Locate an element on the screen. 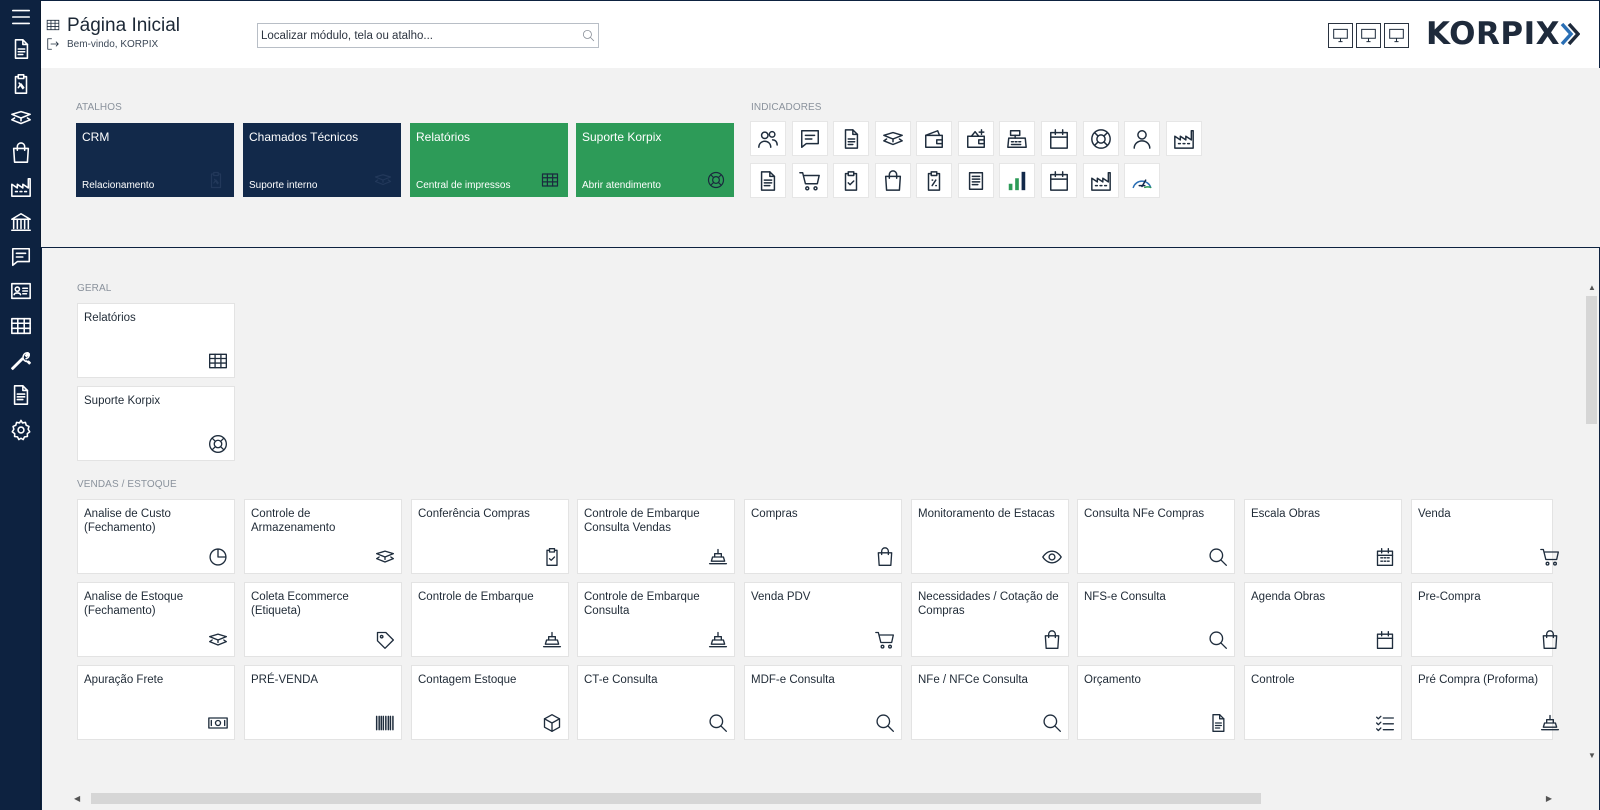 This screenshot has width=1600, height=810. grid-icon is located at coordinates (53, 25).